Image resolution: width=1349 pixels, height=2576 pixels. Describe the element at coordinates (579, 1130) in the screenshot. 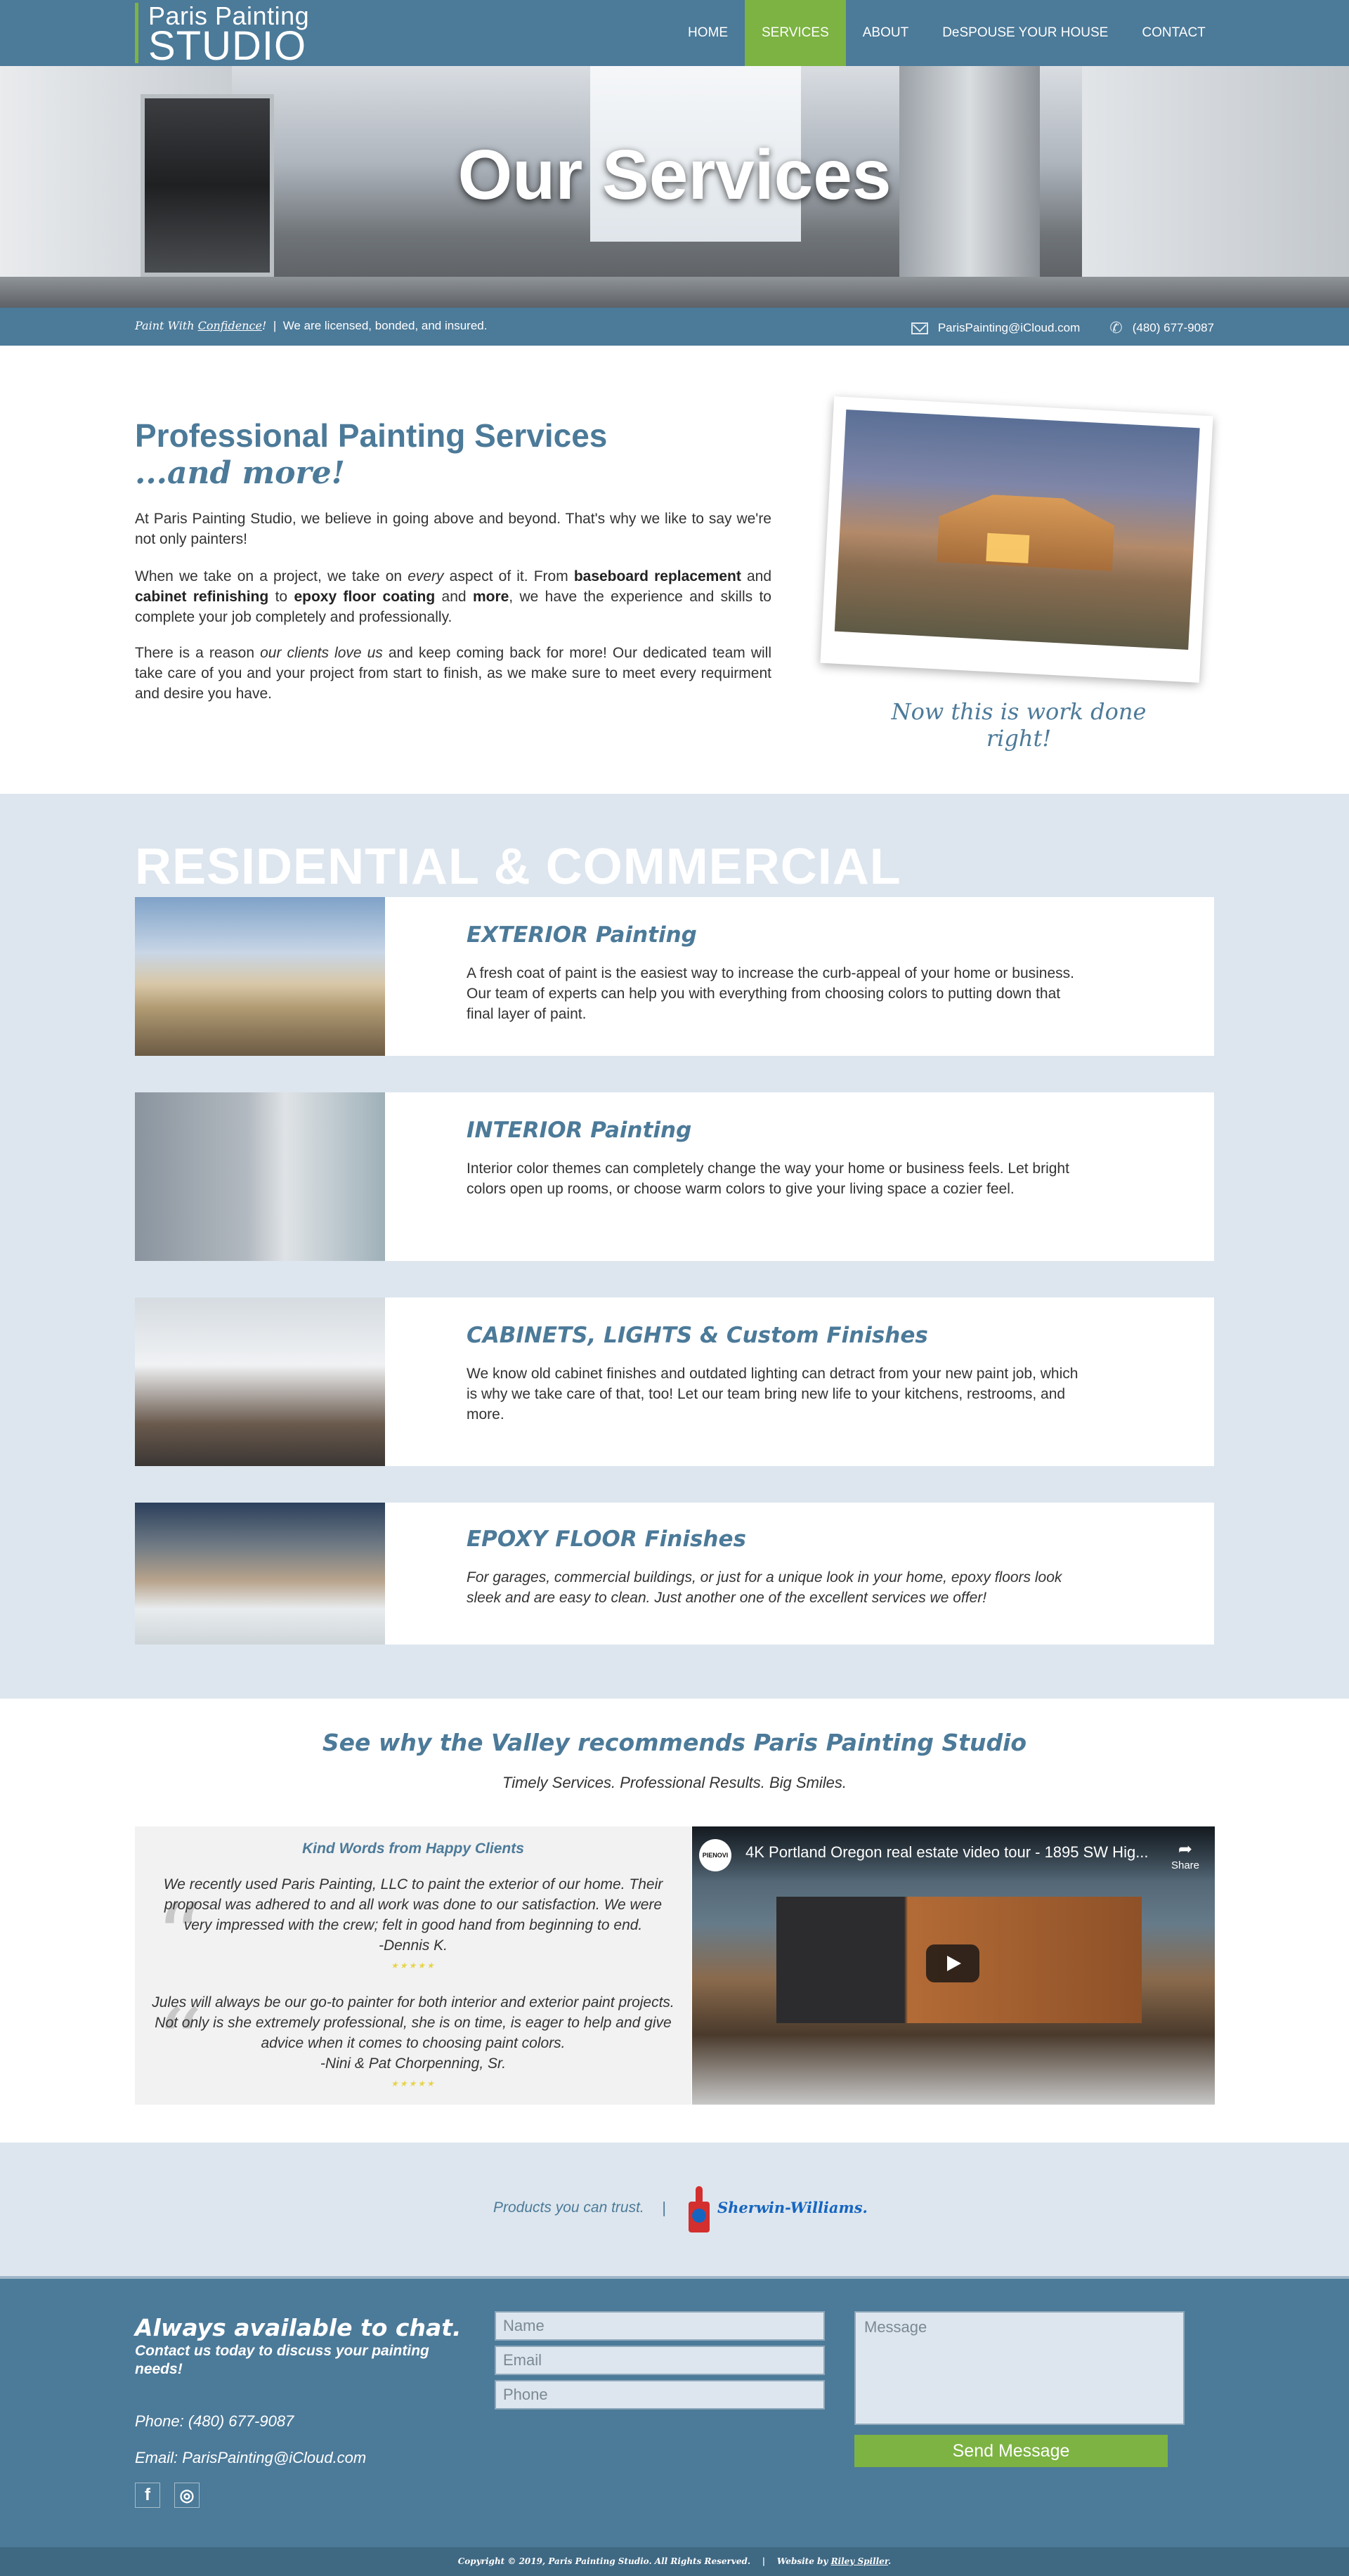

I see `service-title: INTERIOR Painting` at that location.